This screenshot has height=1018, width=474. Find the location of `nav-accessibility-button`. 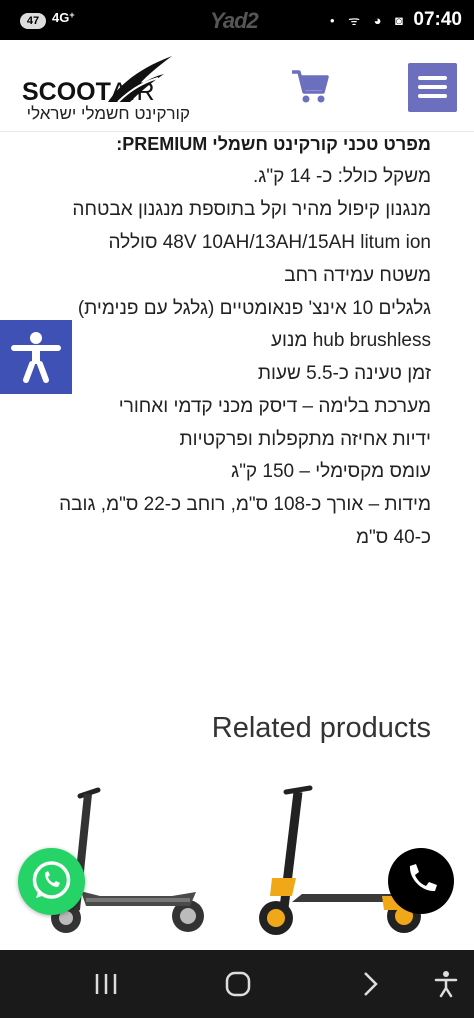

nav-accessibility-button is located at coordinates (446, 984).